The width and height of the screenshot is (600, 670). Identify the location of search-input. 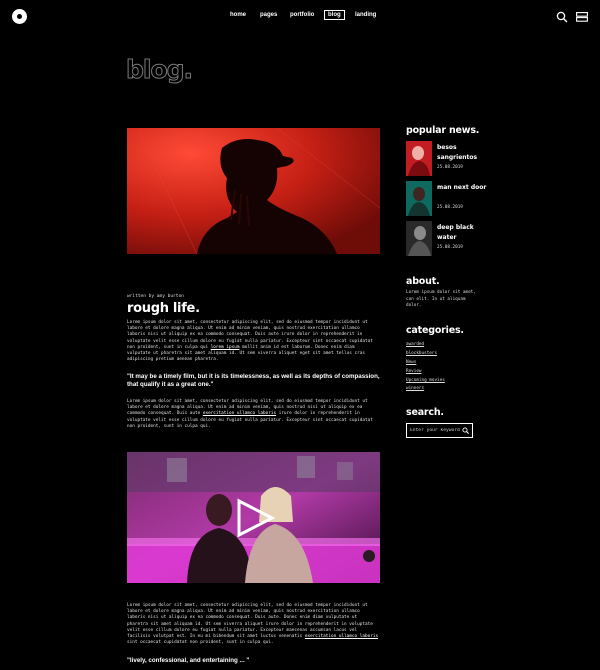
(436, 430).